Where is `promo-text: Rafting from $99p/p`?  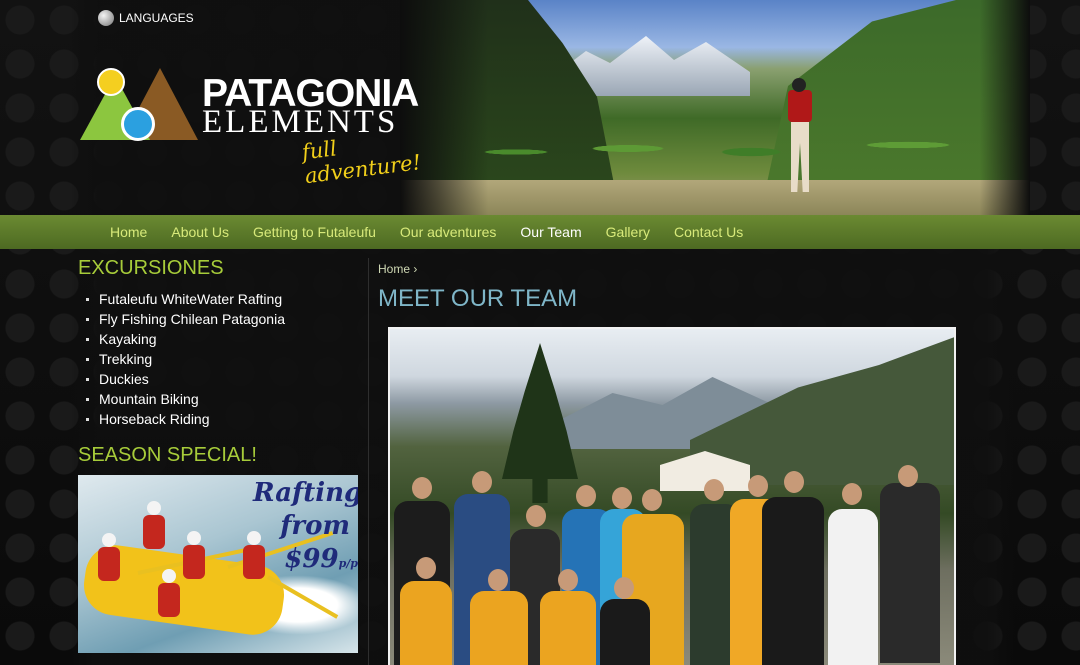 promo-text: Rafting from $99p/p is located at coordinates (305, 528).